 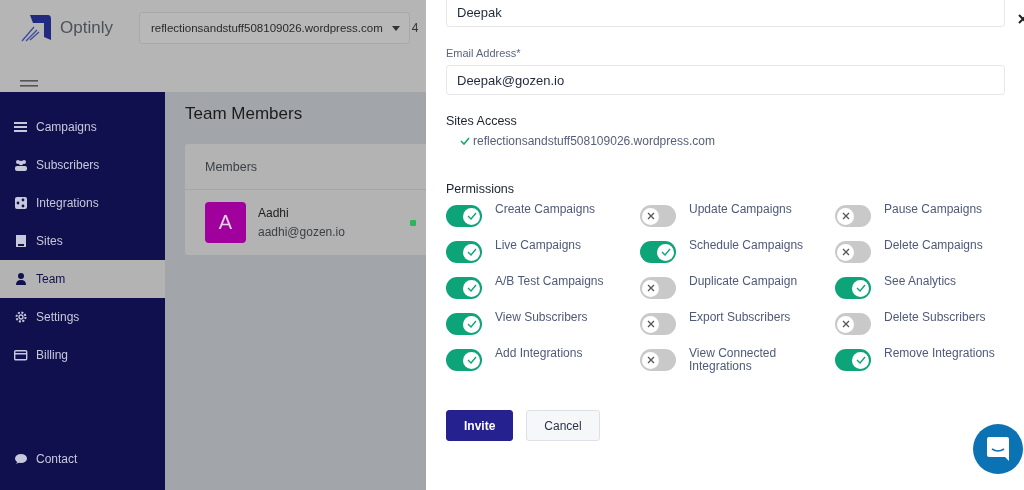 What do you see at coordinates (744, 281) in the screenshot?
I see `permission-label: Duplicate Campaign` at bounding box center [744, 281].